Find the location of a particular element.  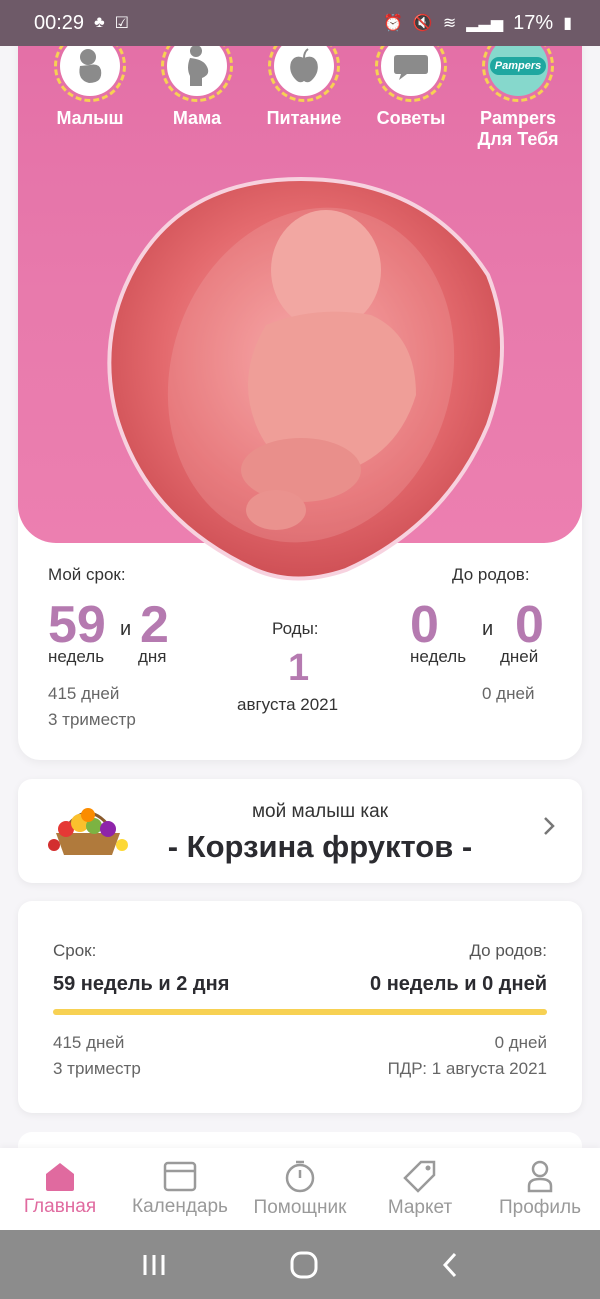

until-birth-weeks-unit: недель is located at coordinates (438, 656).